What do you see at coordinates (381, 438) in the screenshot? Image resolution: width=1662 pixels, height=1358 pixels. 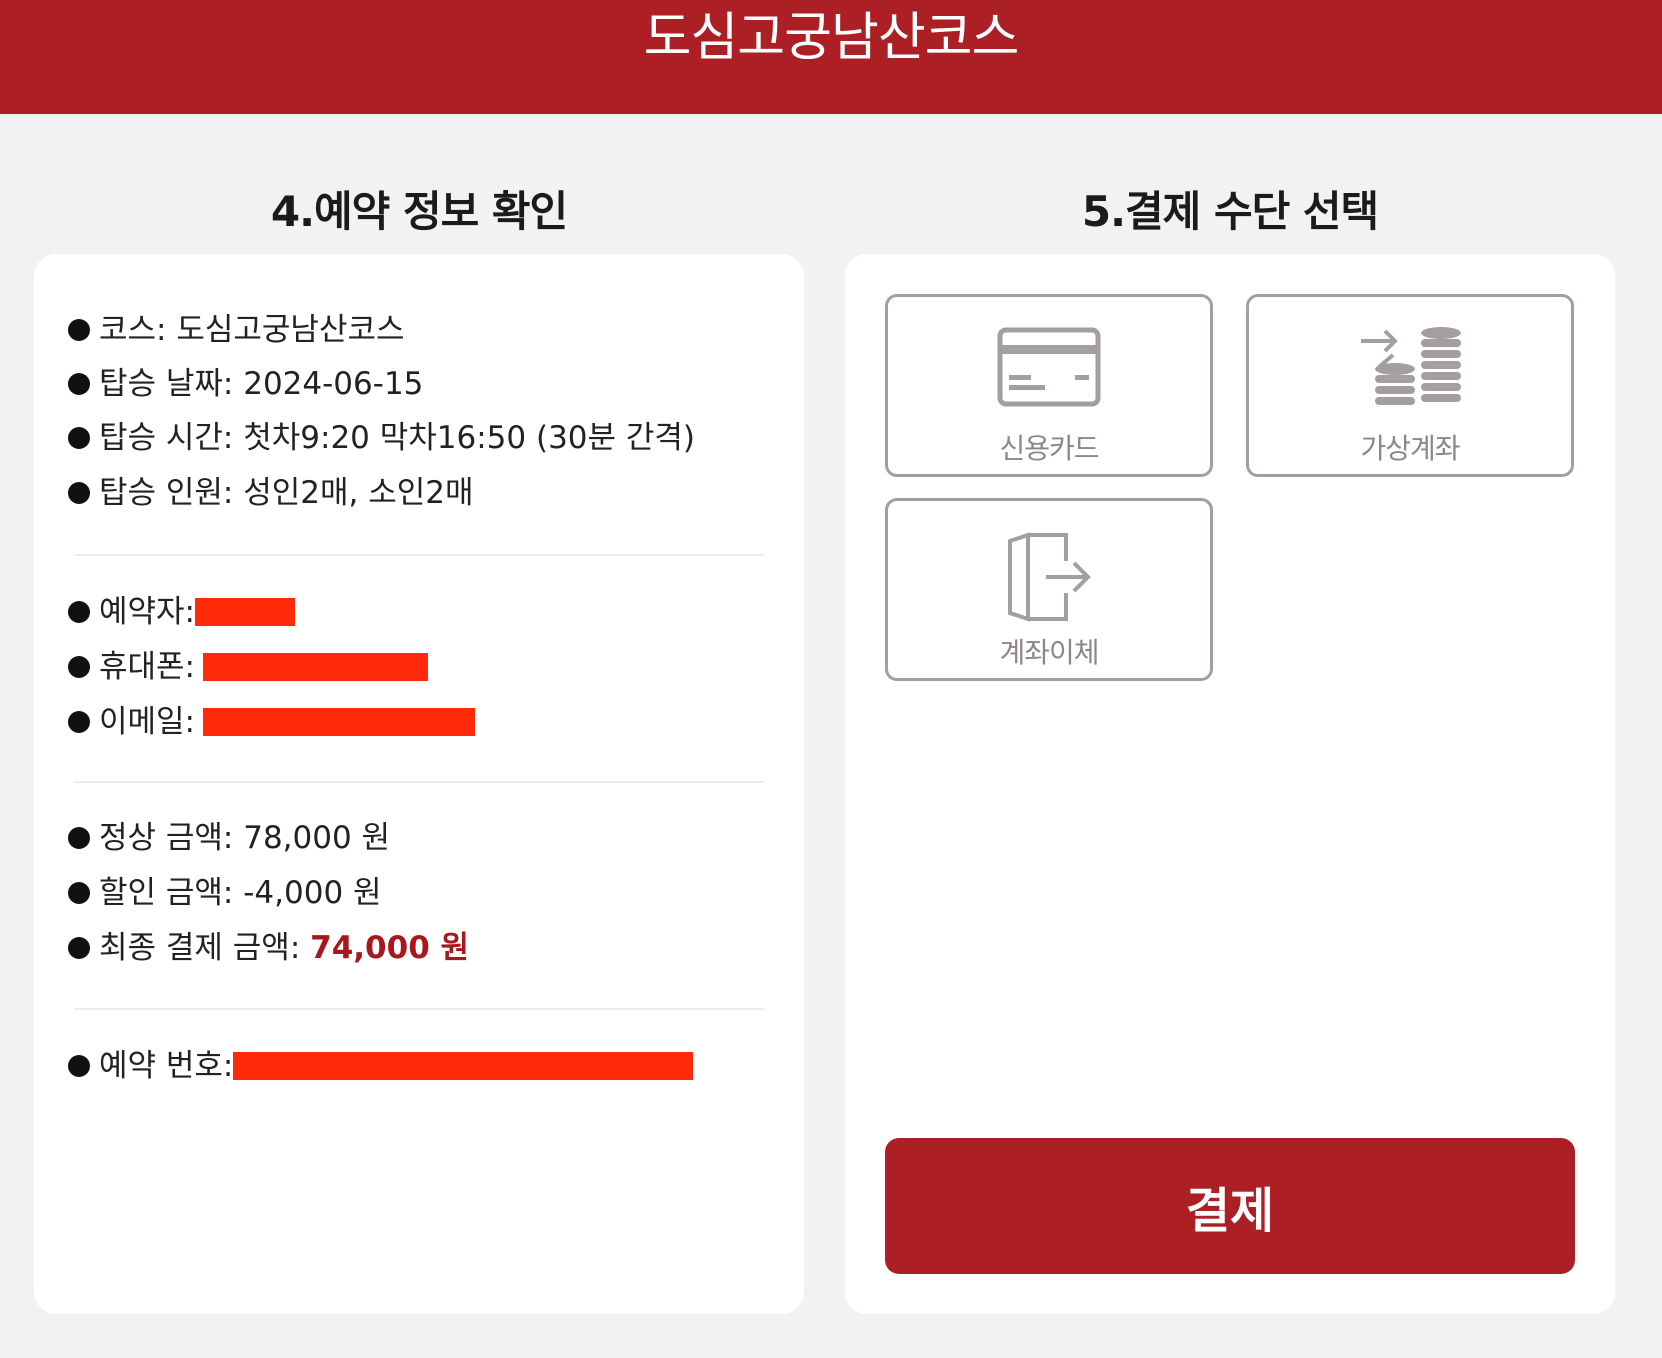 I see `time-line: 탑승 시간: 첫차9:20 막차16:50 (30분 간격)` at bounding box center [381, 438].